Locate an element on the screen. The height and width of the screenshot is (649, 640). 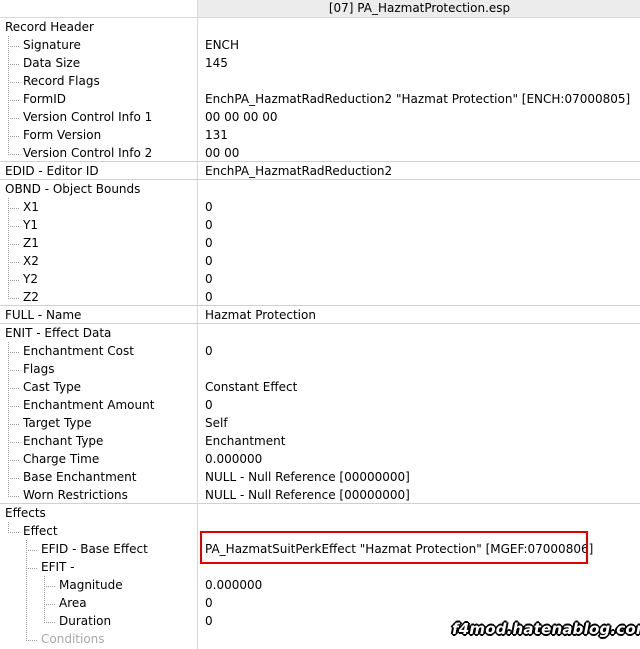
row-label: Effects is located at coordinates (25, 513).